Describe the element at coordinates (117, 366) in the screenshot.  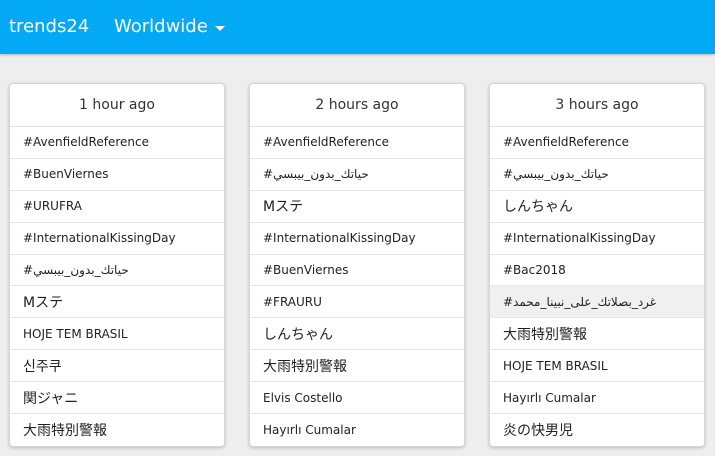
I see `trend-item: 신주쿠` at that location.